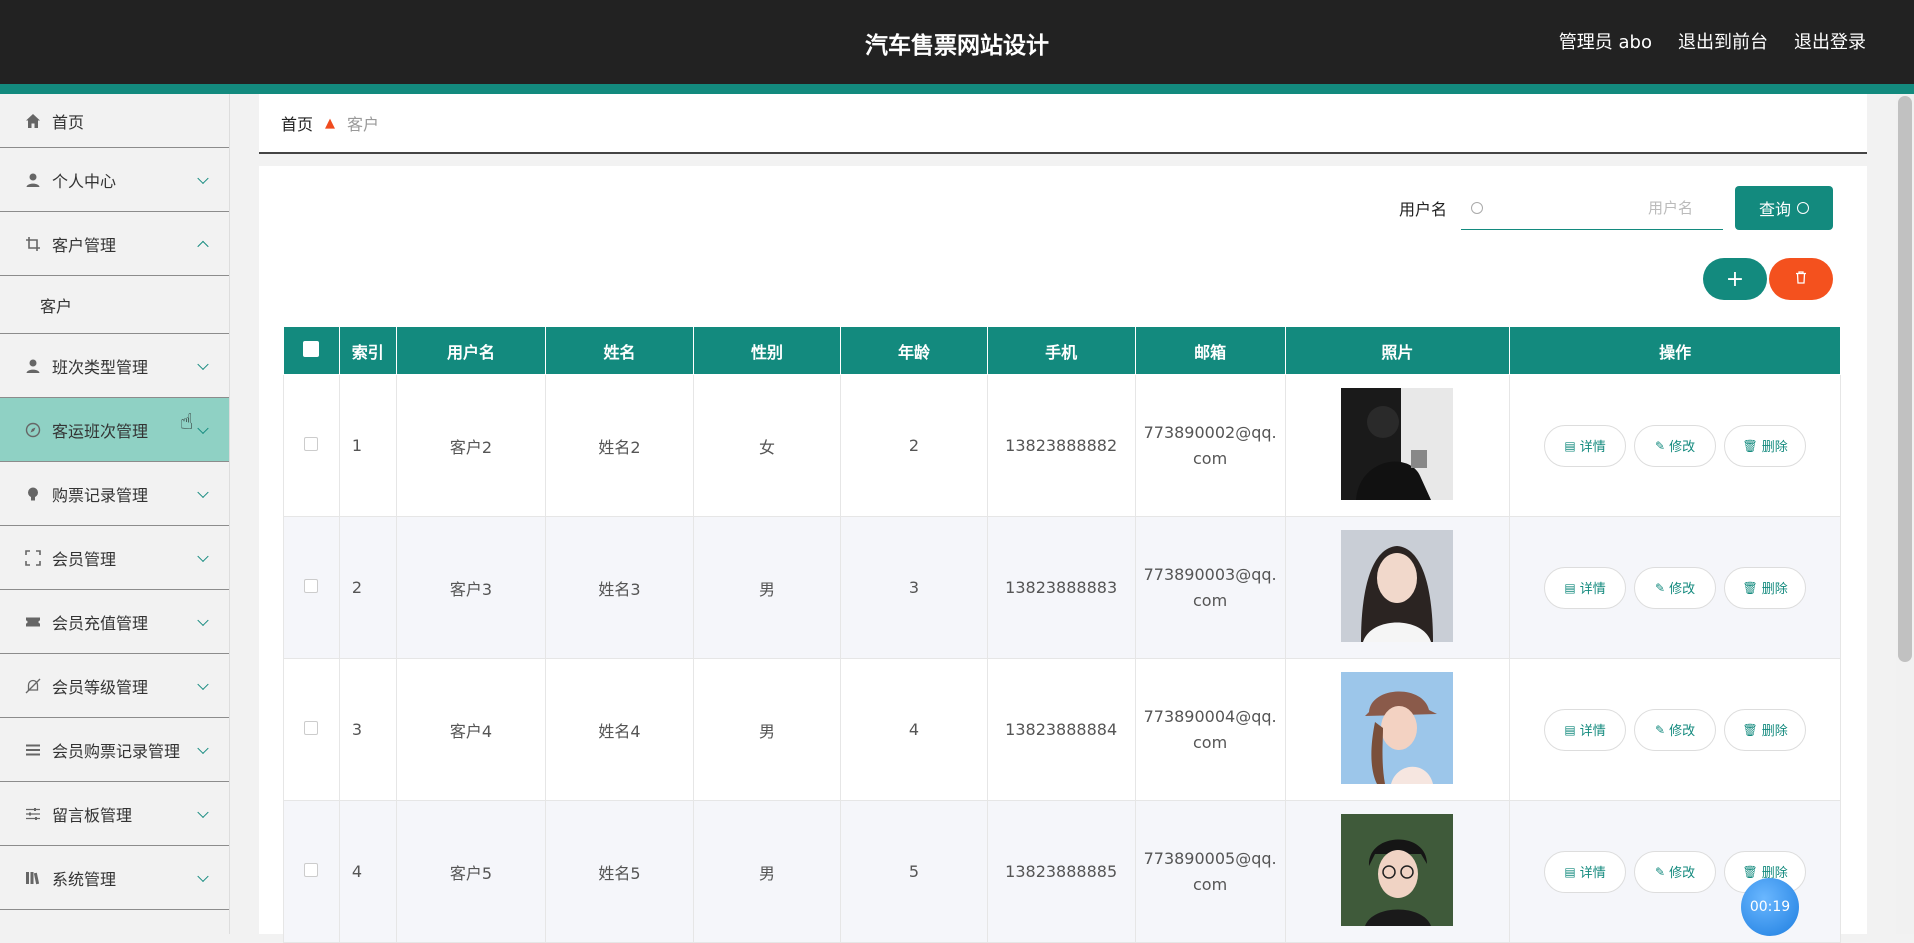 The image size is (1914, 943). I want to click on phone-cell: 13823888883, so click(1061, 587).